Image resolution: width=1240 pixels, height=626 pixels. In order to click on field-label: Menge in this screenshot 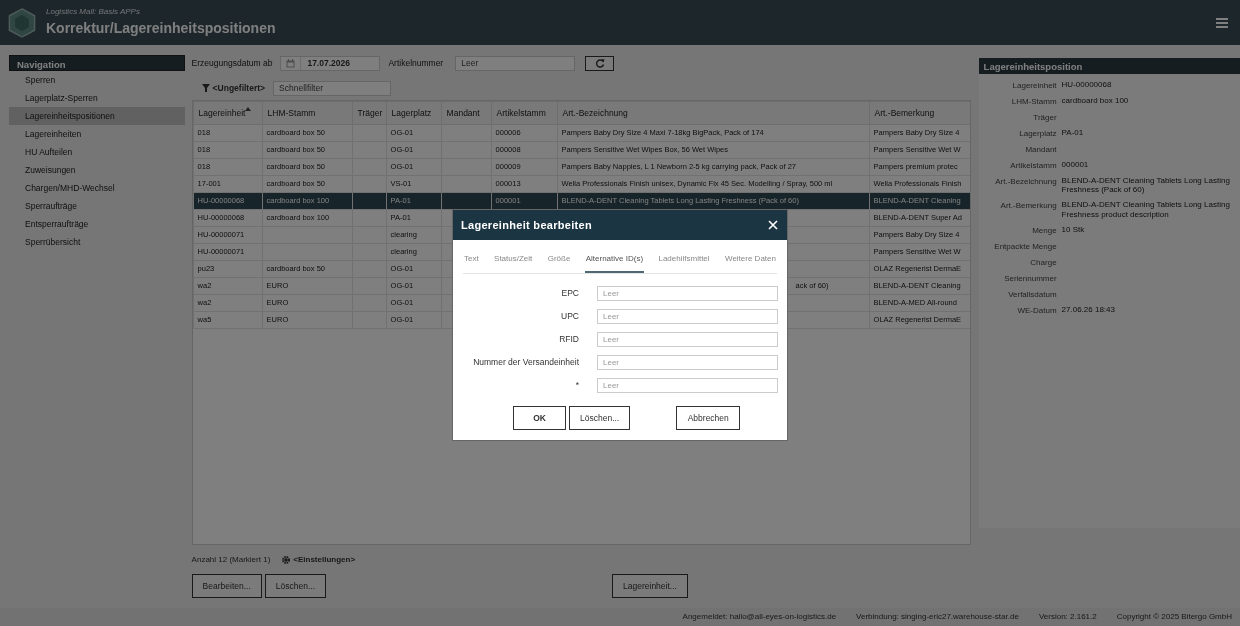, I will do `click(1044, 230)`.